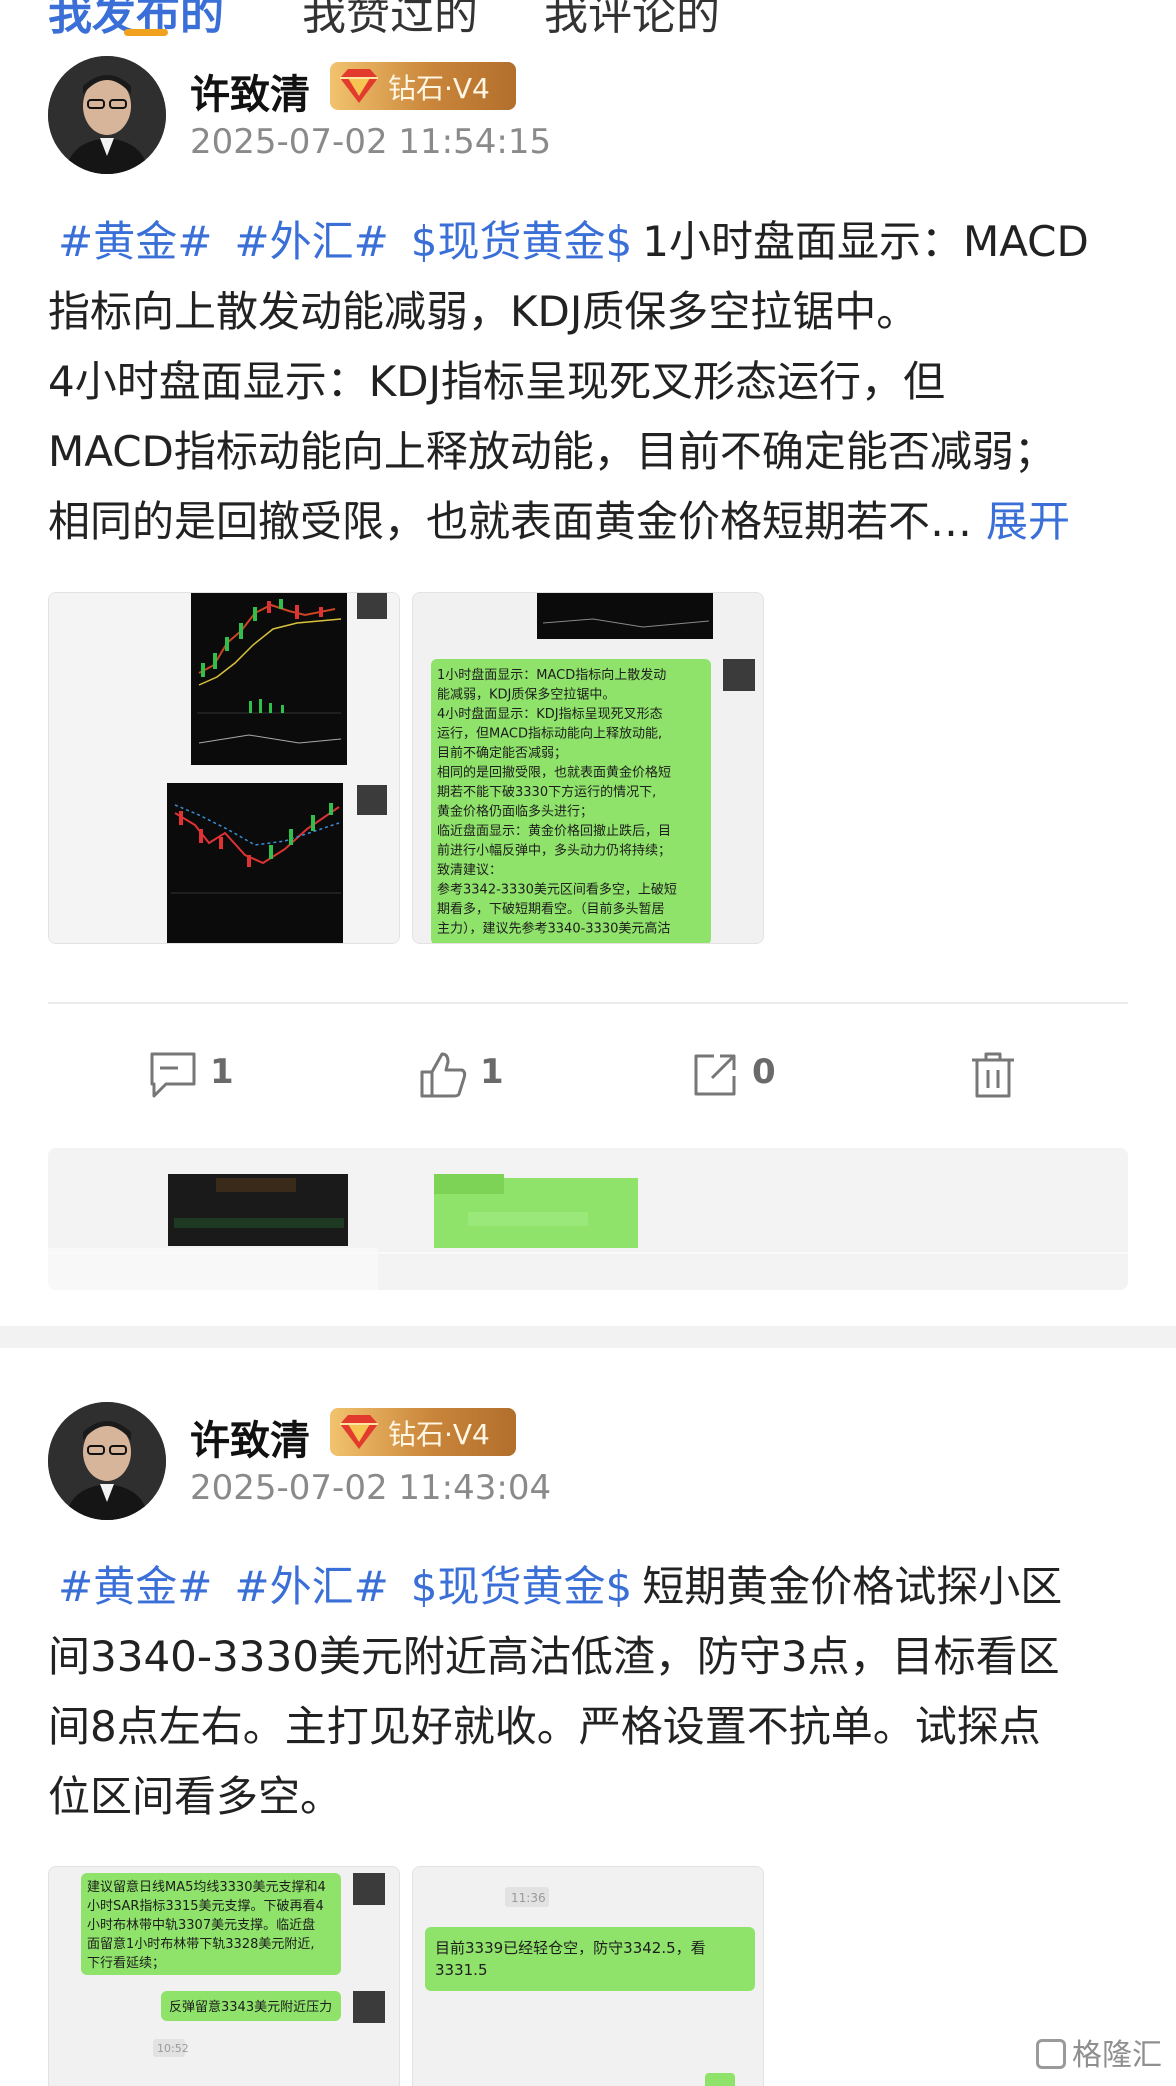  Describe the element at coordinates (750, 1076) in the screenshot. I see `share-button: 0` at that location.